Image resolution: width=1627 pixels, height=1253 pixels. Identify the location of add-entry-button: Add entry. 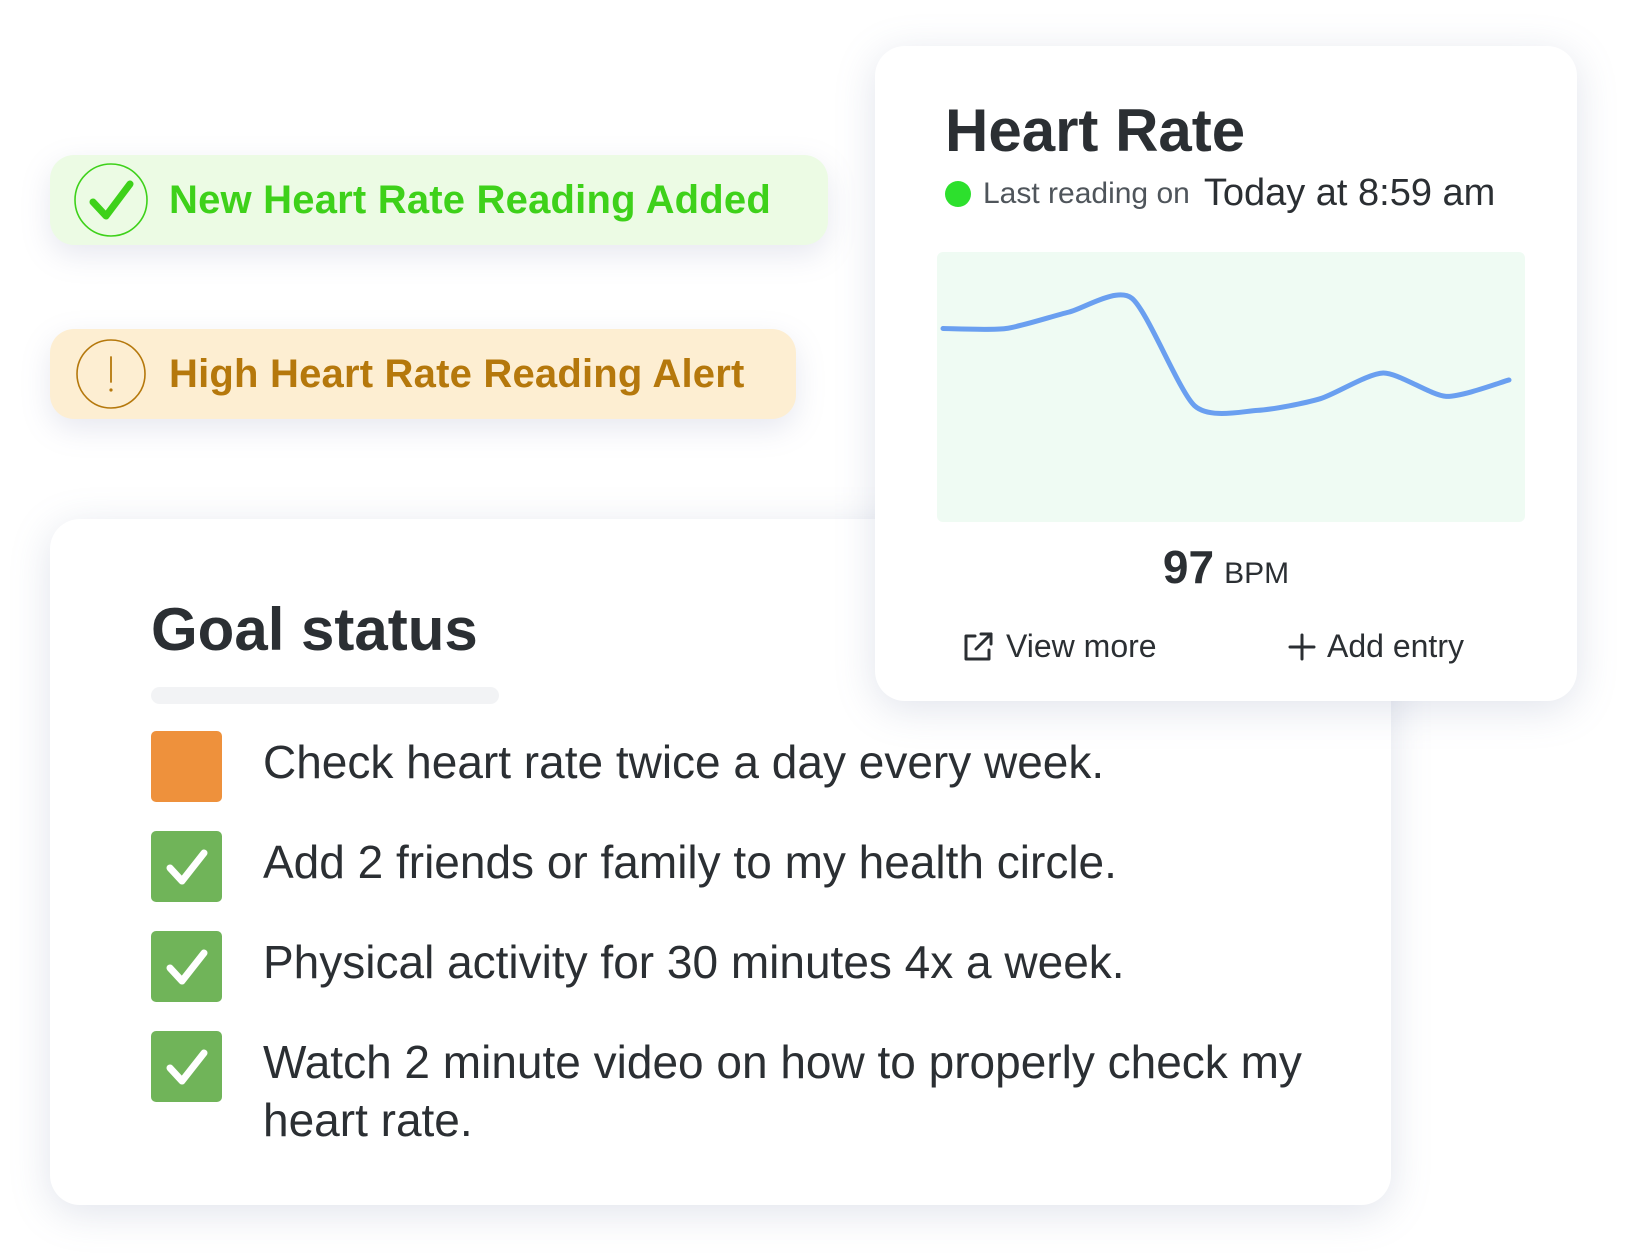
(1375, 646).